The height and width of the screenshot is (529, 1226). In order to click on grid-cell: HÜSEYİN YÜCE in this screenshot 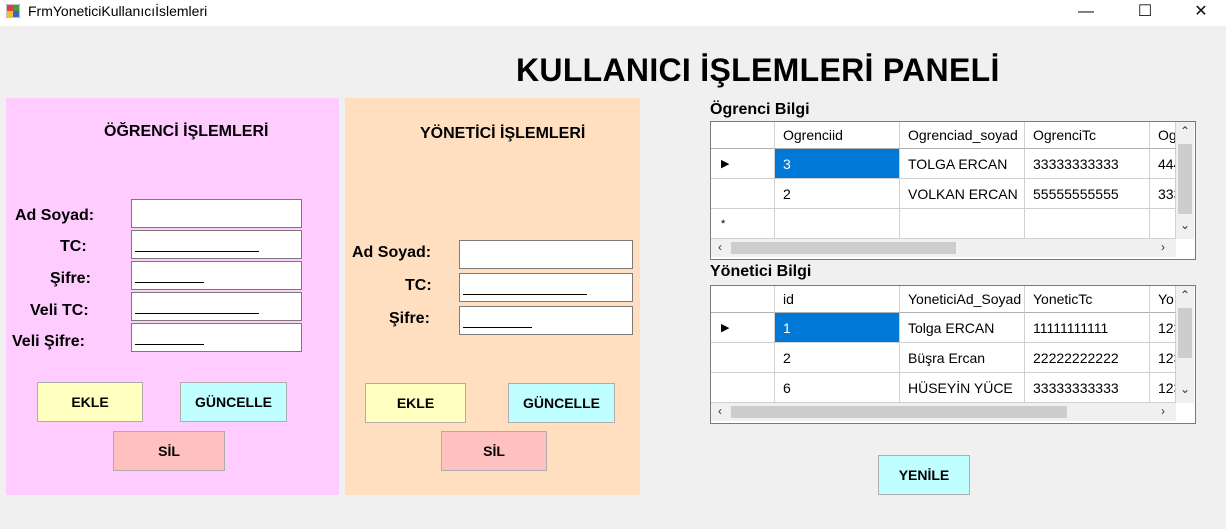, I will do `click(962, 388)`.